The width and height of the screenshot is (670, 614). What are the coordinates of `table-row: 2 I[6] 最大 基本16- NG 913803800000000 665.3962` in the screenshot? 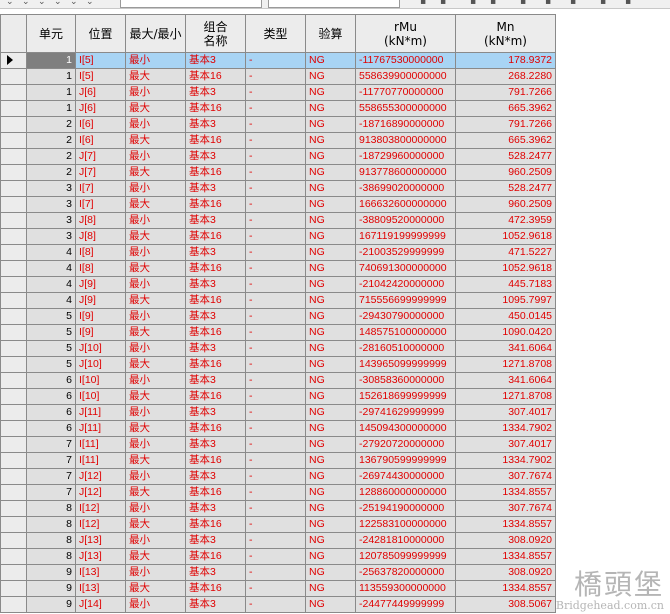 It's located at (278, 140).